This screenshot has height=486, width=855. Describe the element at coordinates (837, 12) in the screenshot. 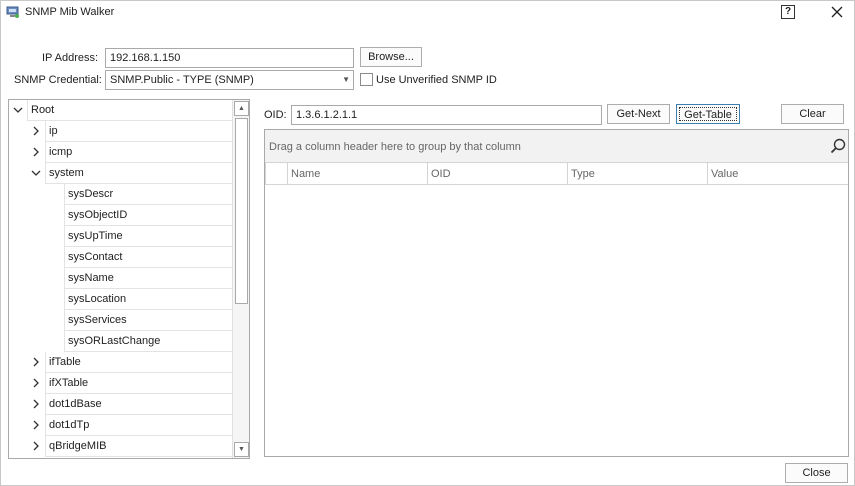

I see `close-window-icon` at that location.